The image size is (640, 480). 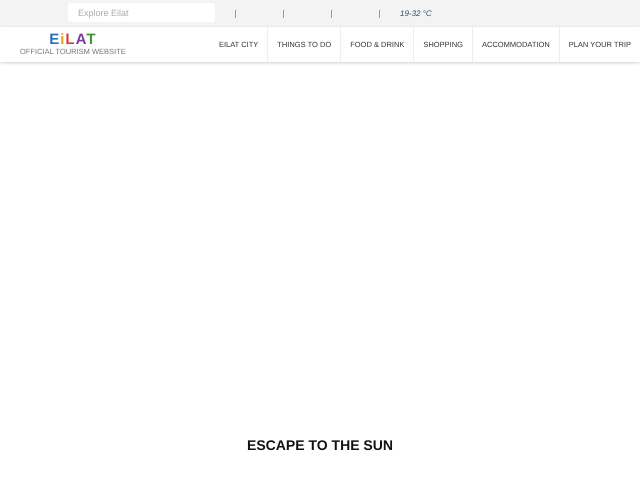 What do you see at coordinates (81, 39) in the screenshot?
I see `logo-letter: A` at bounding box center [81, 39].